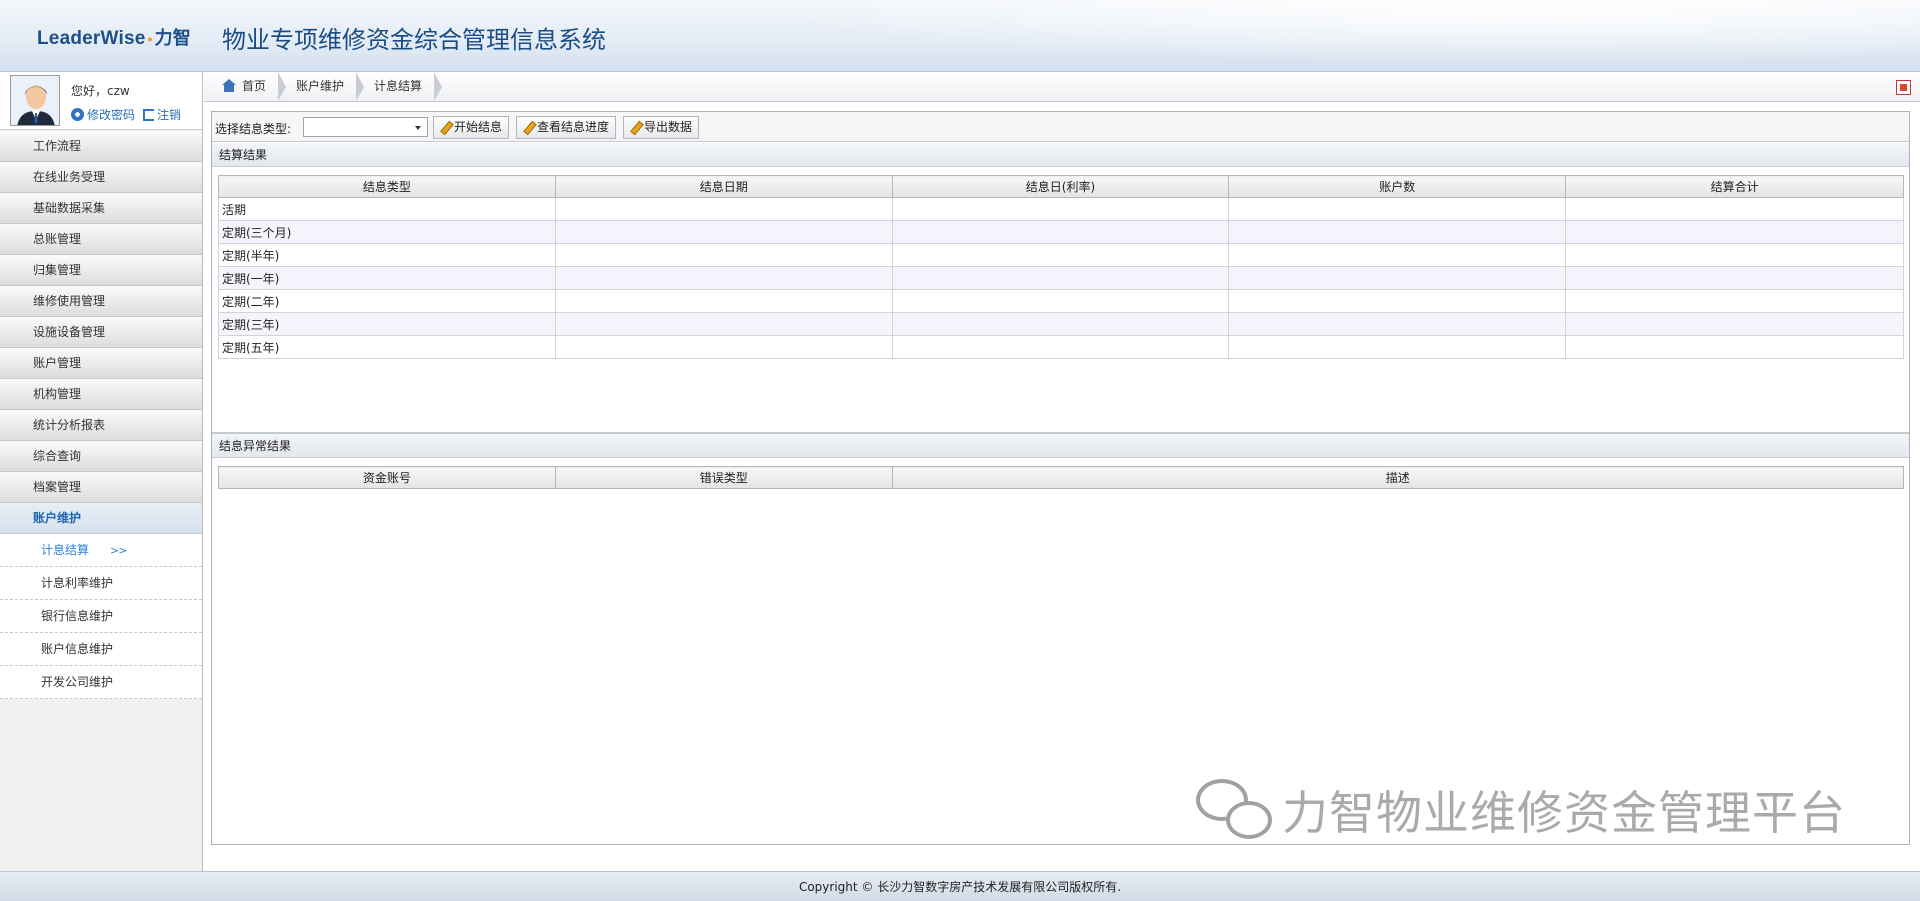  Describe the element at coordinates (1903, 87) in the screenshot. I see `exit-icon` at that location.